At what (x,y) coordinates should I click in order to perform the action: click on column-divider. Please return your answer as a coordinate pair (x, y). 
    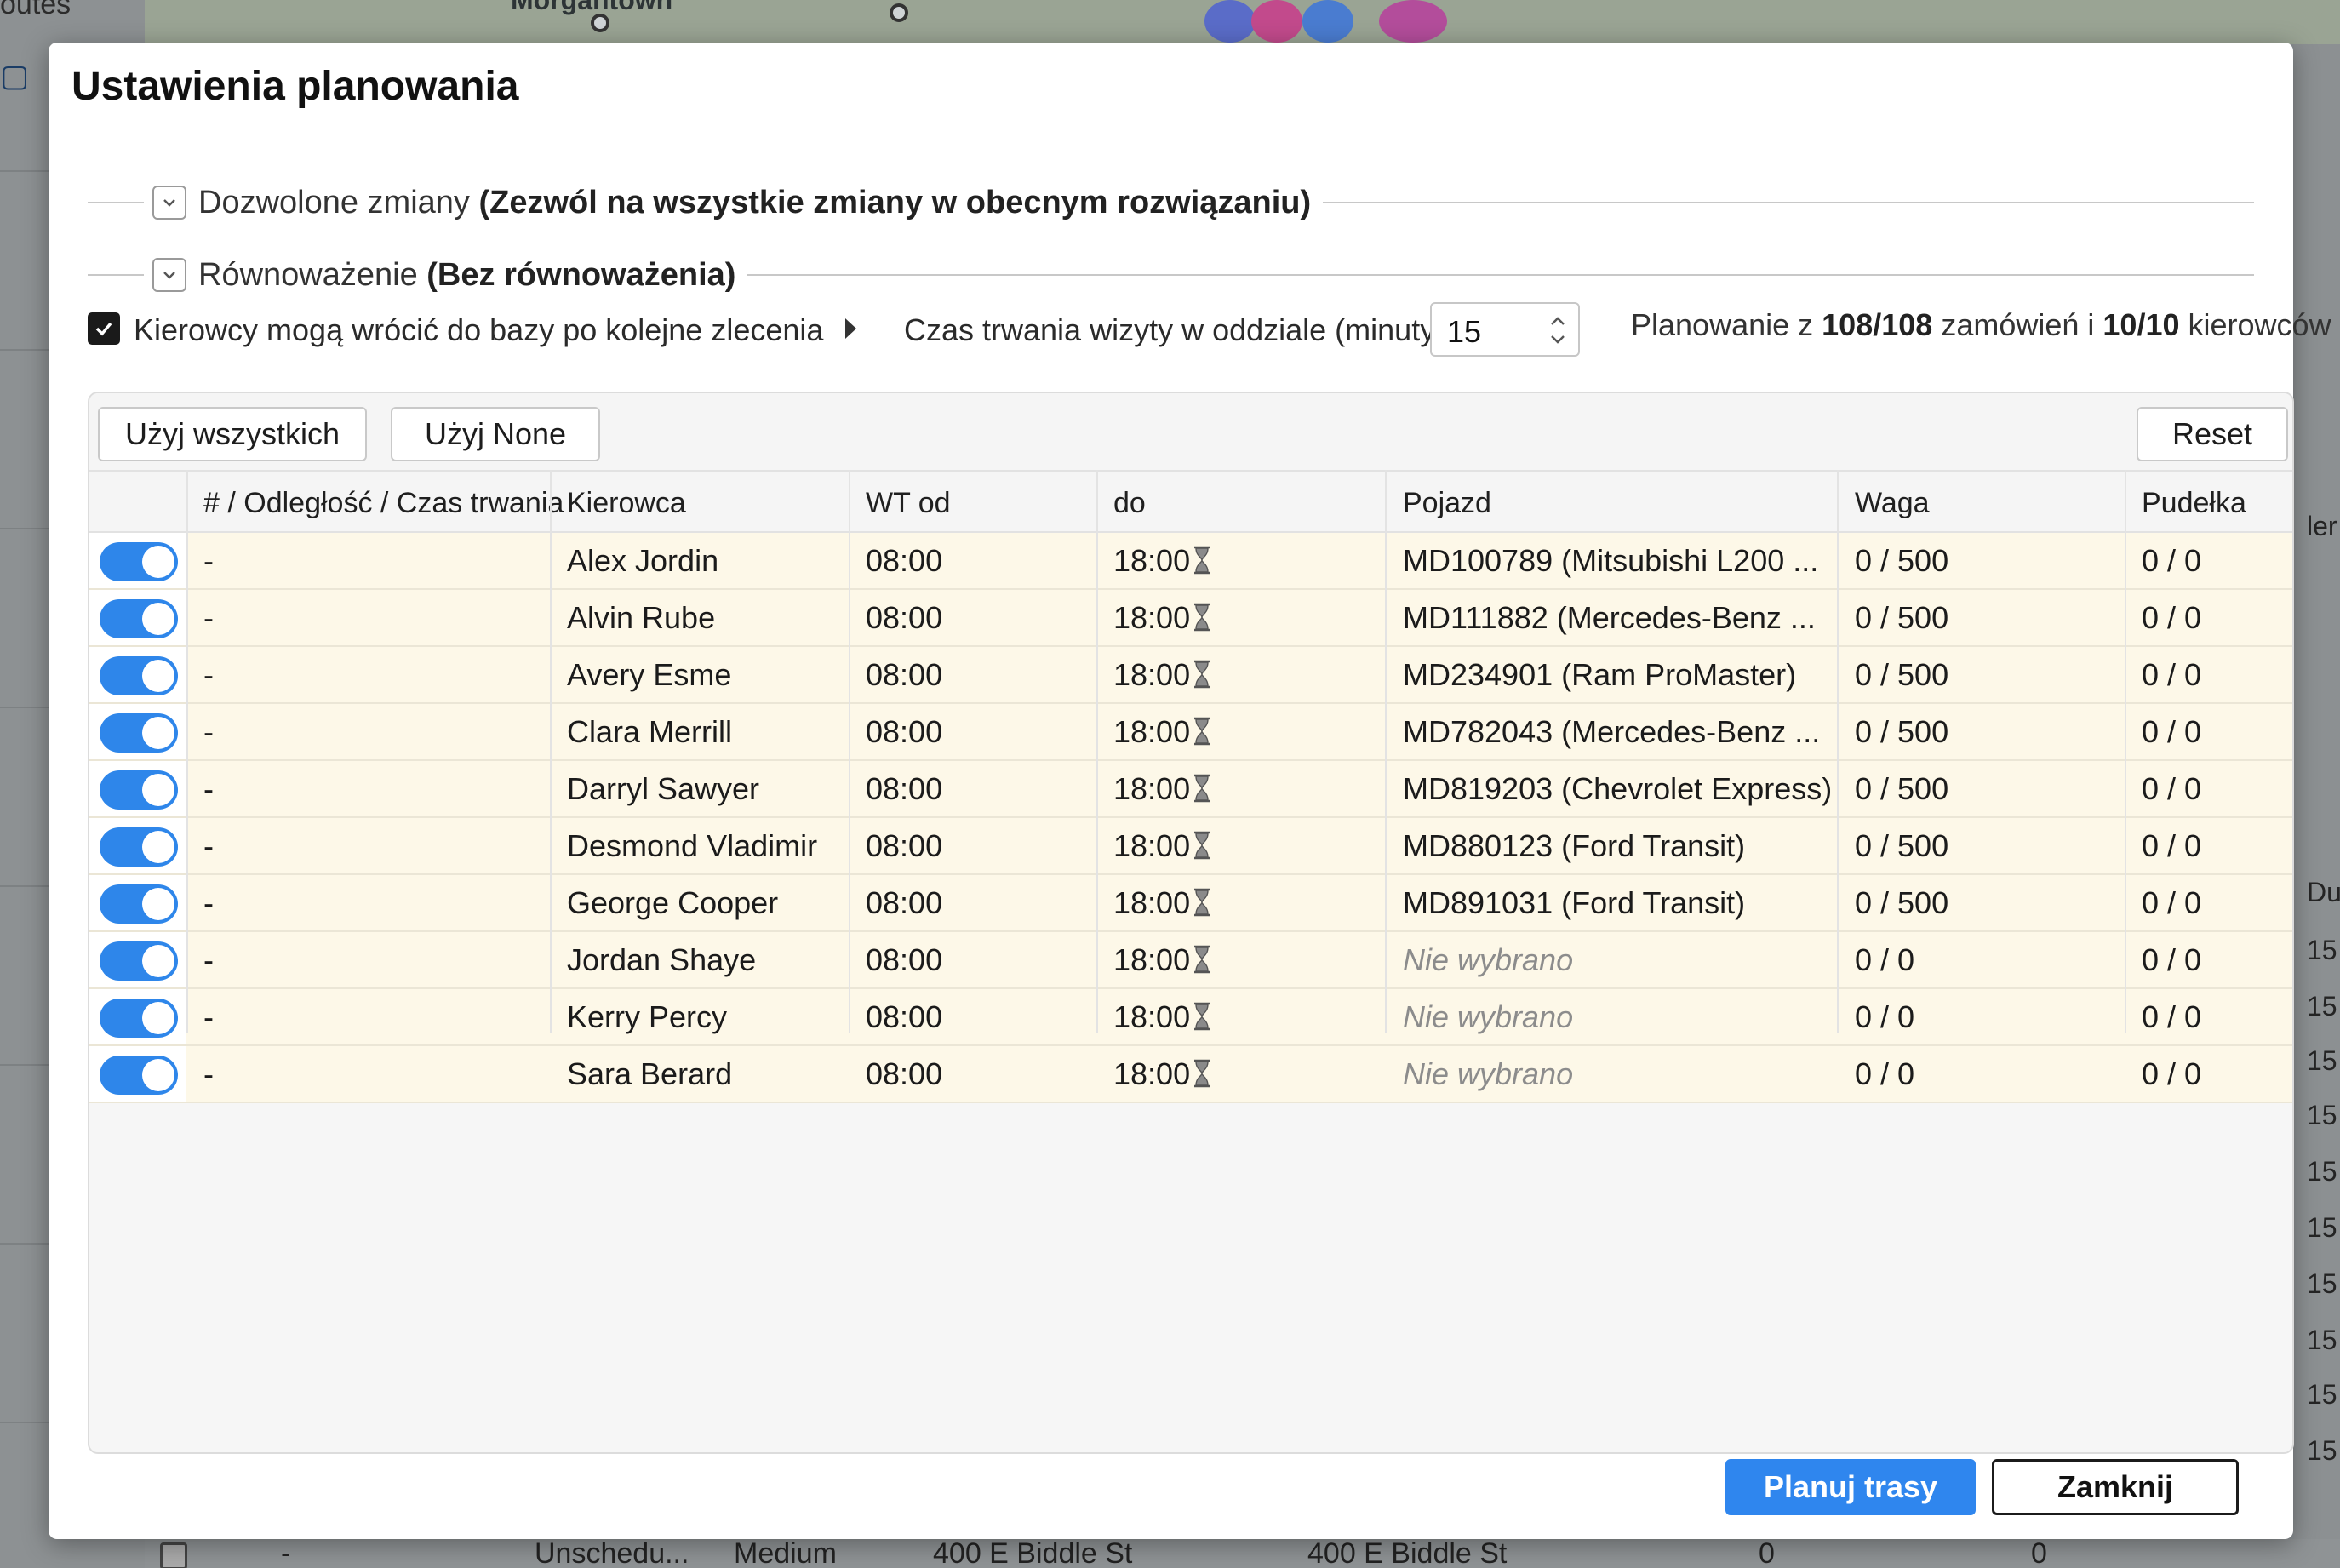
    Looking at the image, I should click on (1097, 751).